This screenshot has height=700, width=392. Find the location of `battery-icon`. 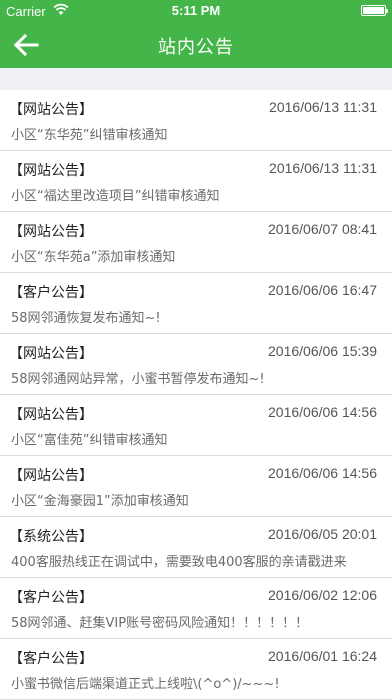

battery-icon is located at coordinates (374, 10).